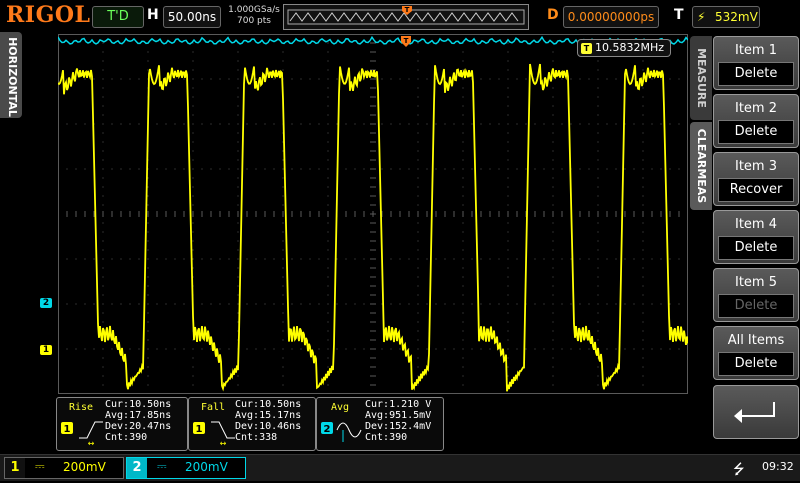 The height and width of the screenshot is (483, 800). I want to click on channel-2-number: 2, so click(137, 468).